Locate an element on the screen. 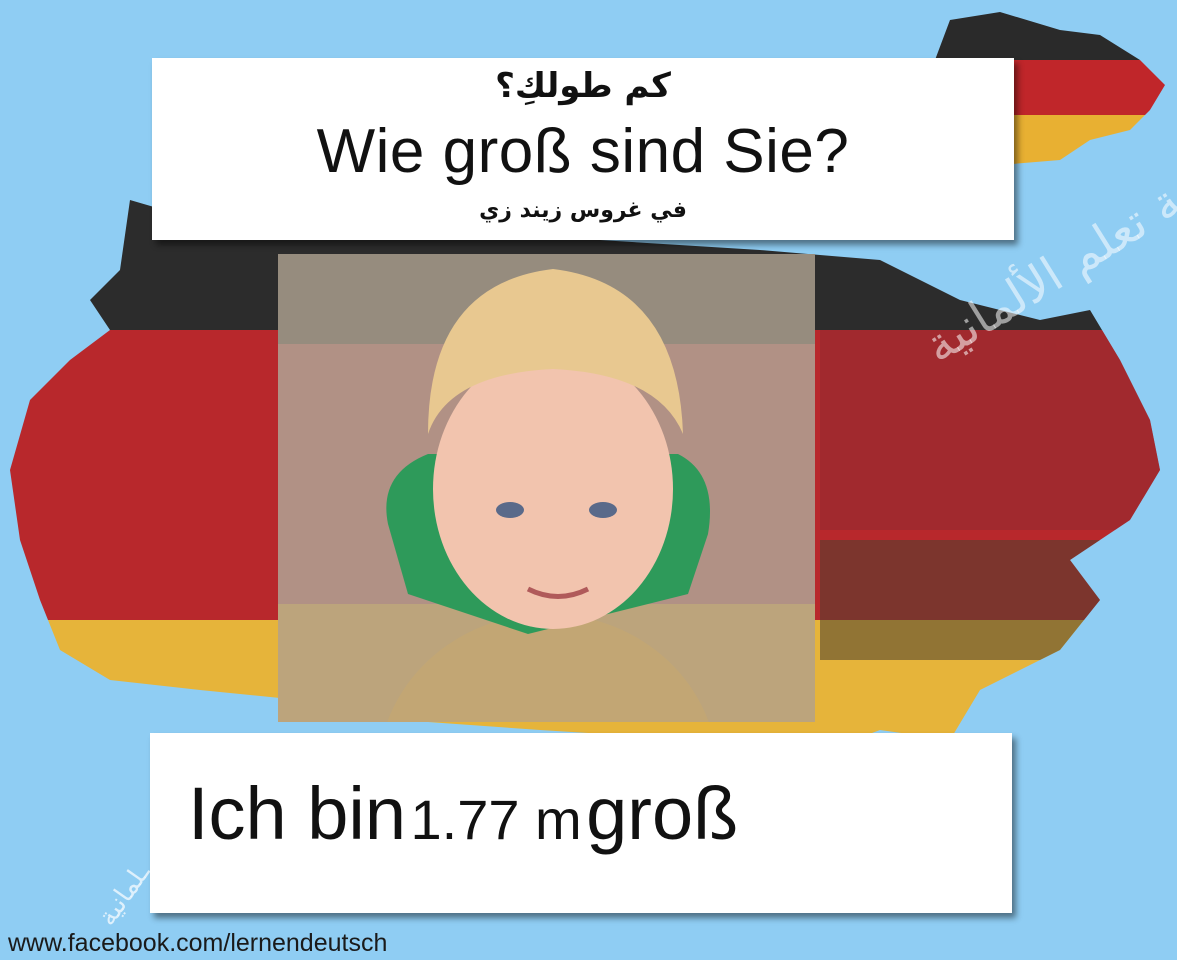 This screenshot has height=960, width=1177. answer-sentence: Ich bin 1.77 m groß is located at coordinates (463, 813).